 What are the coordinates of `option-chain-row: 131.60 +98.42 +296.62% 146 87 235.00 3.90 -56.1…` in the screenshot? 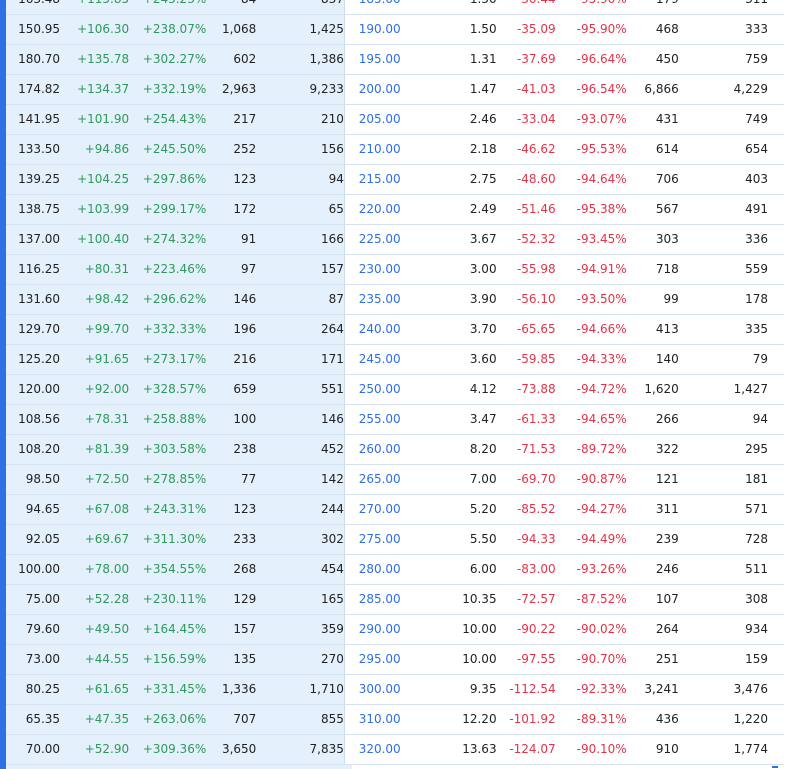 It's located at (395, 299).